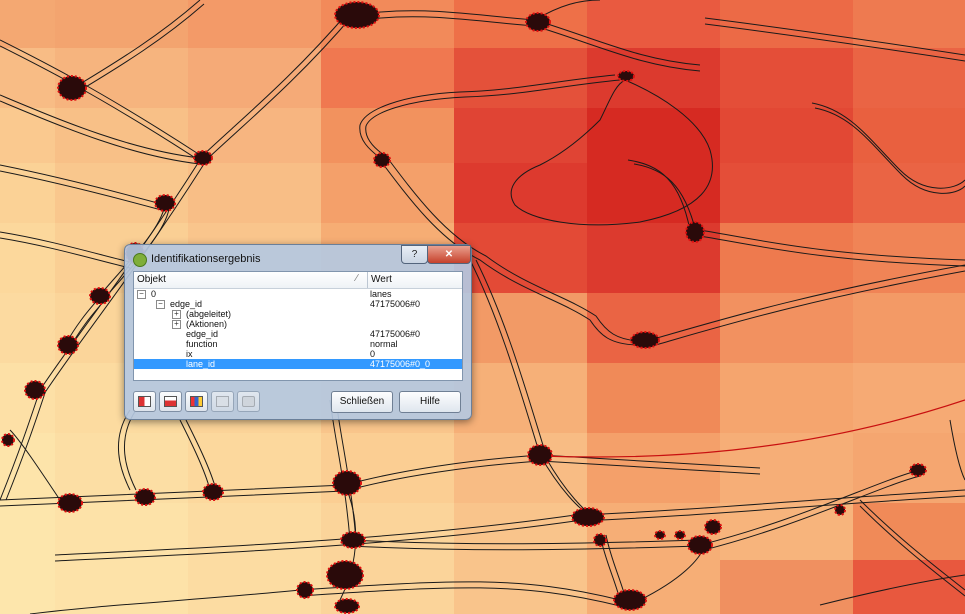 Image resolution: width=965 pixels, height=614 pixels. I want to click on dialog-button-bar: Schließen Hilfe, so click(298, 402).